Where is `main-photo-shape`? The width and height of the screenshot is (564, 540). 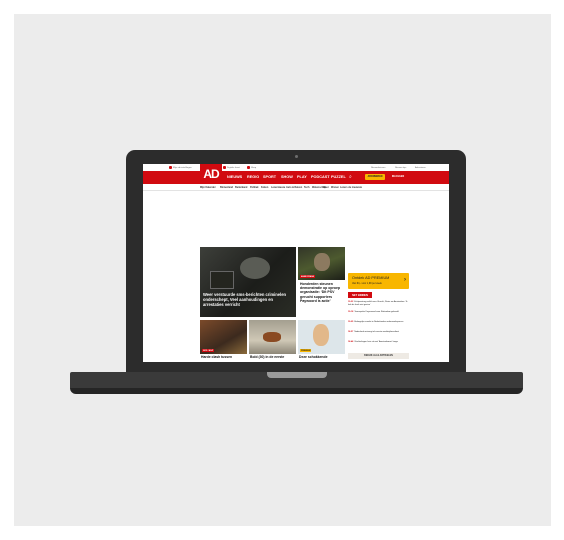
main-photo-shape is located at coordinates (255, 268).